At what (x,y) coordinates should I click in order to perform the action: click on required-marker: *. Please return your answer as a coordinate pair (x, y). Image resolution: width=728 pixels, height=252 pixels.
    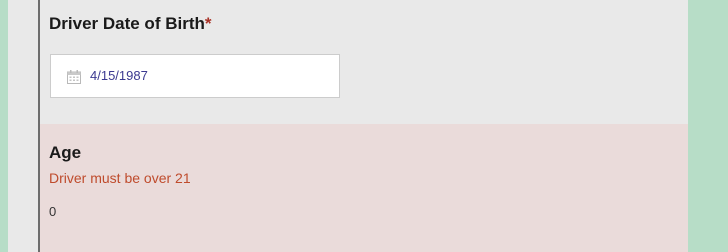
    Looking at the image, I should click on (208, 23).